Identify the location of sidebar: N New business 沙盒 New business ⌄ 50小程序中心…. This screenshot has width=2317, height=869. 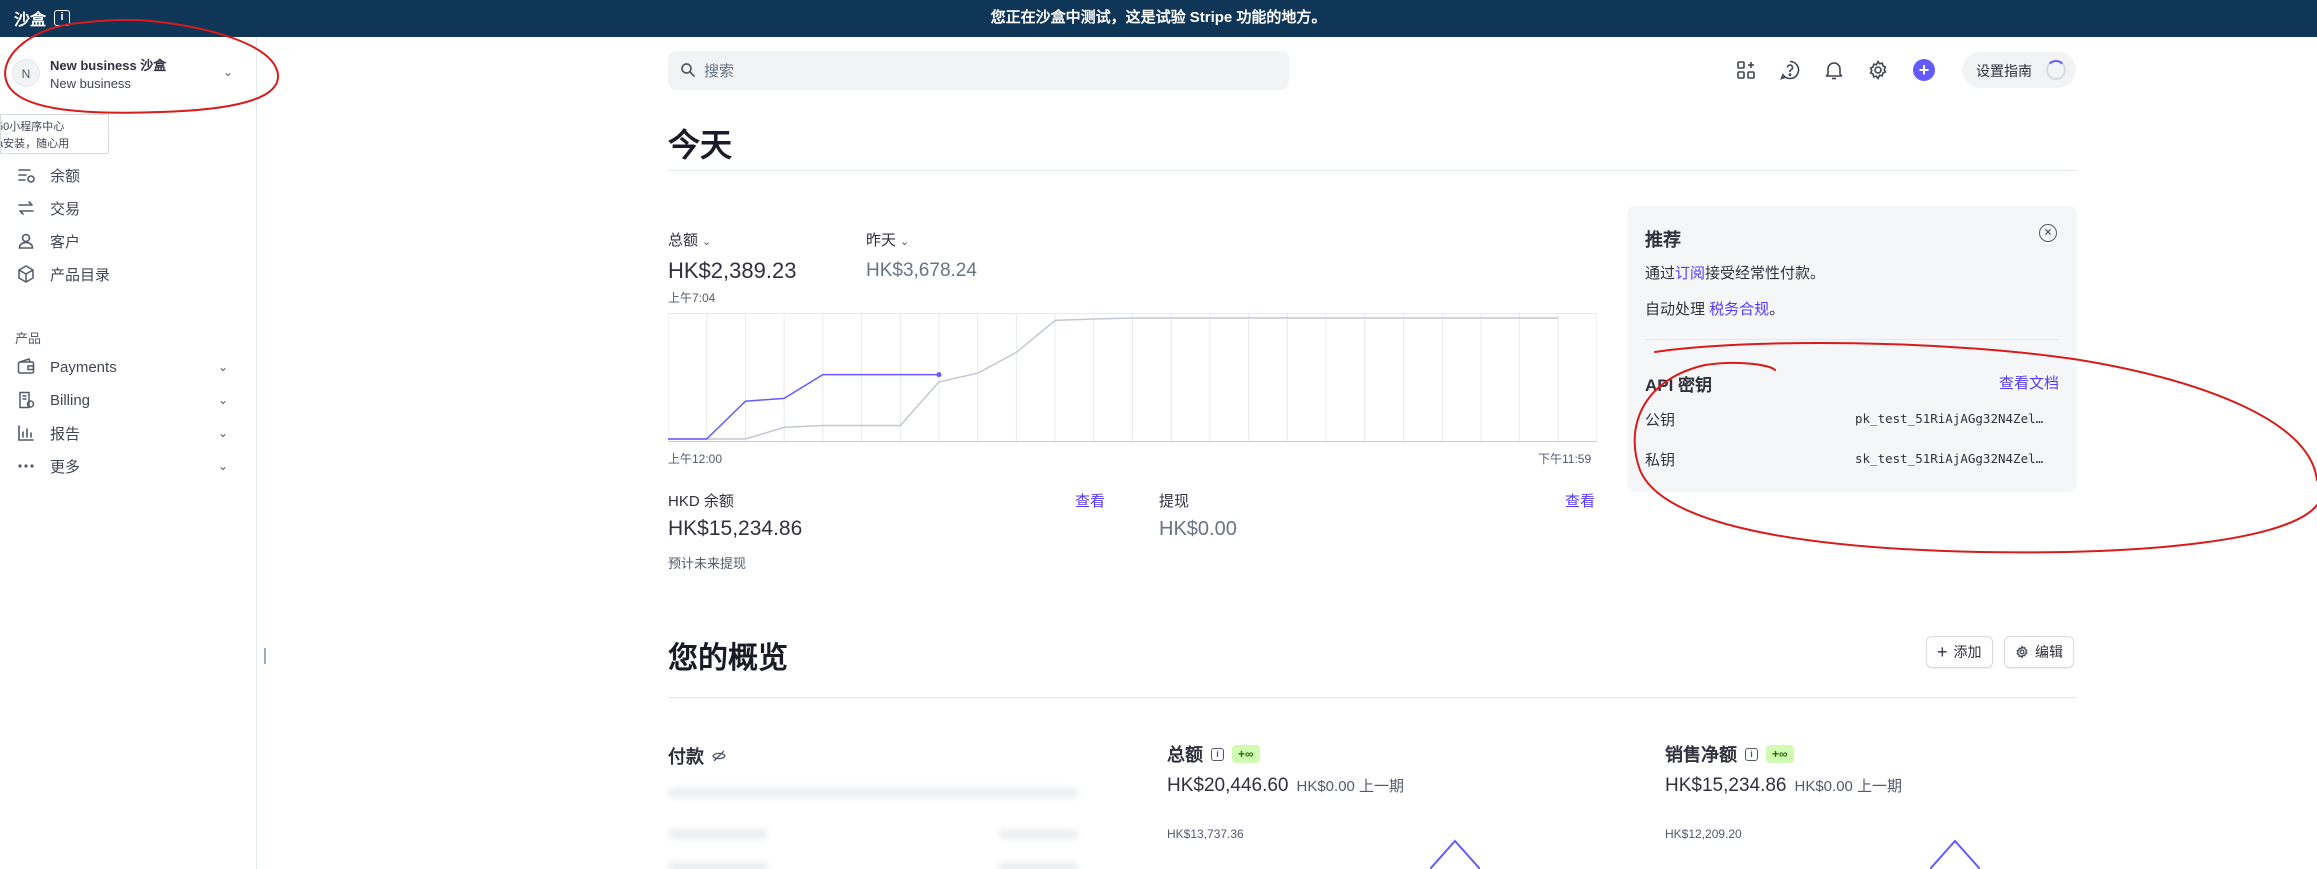
(128, 453).